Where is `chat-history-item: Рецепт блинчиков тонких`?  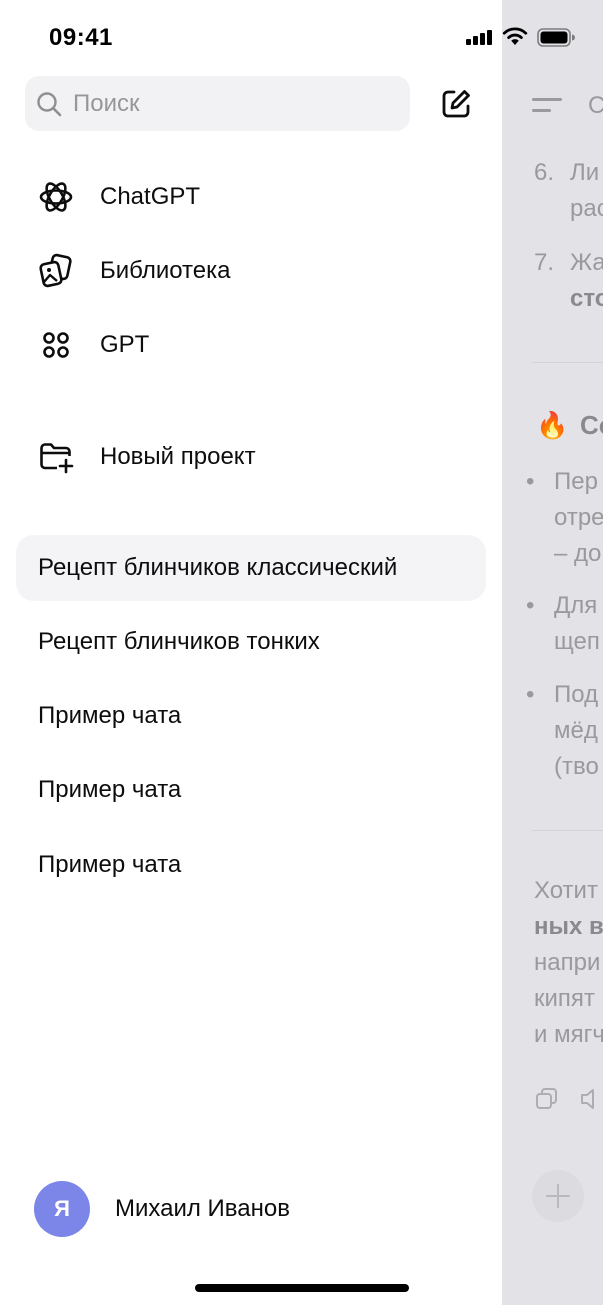 chat-history-item: Рецепт блинчиков тонких is located at coordinates (251, 642).